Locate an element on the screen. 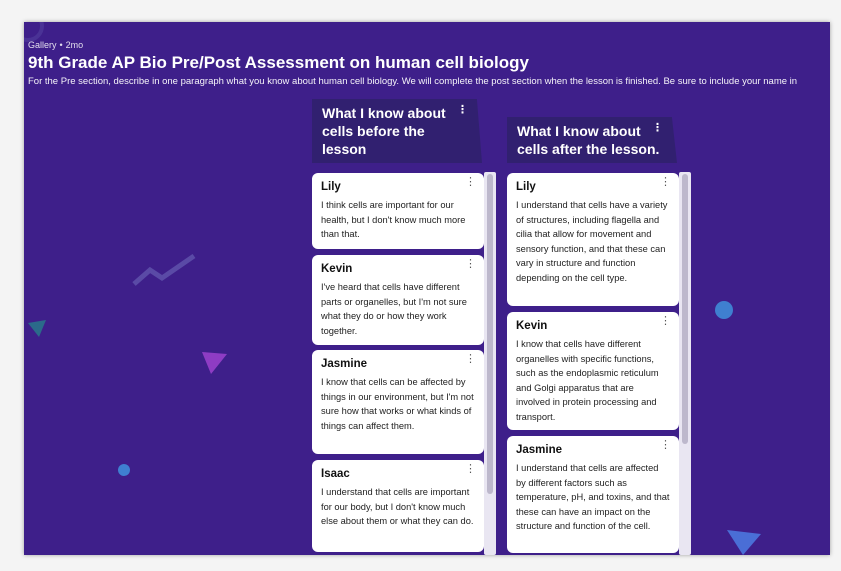 The width and height of the screenshot is (841, 571). triangle-magenta-decoration is located at coordinates (214, 363).